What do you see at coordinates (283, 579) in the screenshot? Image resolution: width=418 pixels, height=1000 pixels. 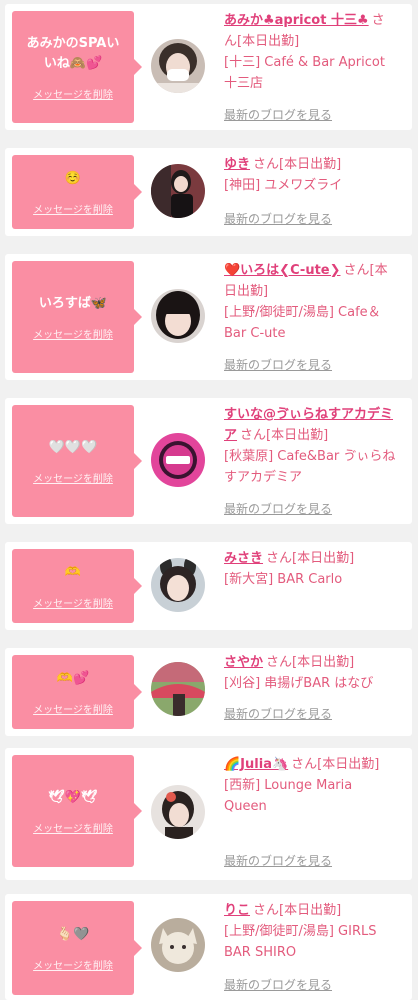 I see `shop-info: [新大宮] BAR Carlo` at bounding box center [283, 579].